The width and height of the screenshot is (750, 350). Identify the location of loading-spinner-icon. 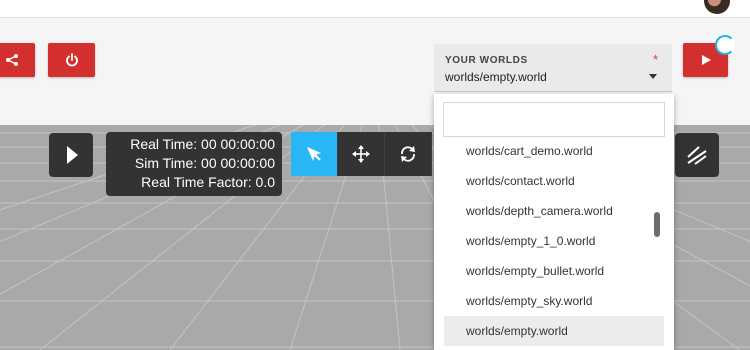
(725, 45).